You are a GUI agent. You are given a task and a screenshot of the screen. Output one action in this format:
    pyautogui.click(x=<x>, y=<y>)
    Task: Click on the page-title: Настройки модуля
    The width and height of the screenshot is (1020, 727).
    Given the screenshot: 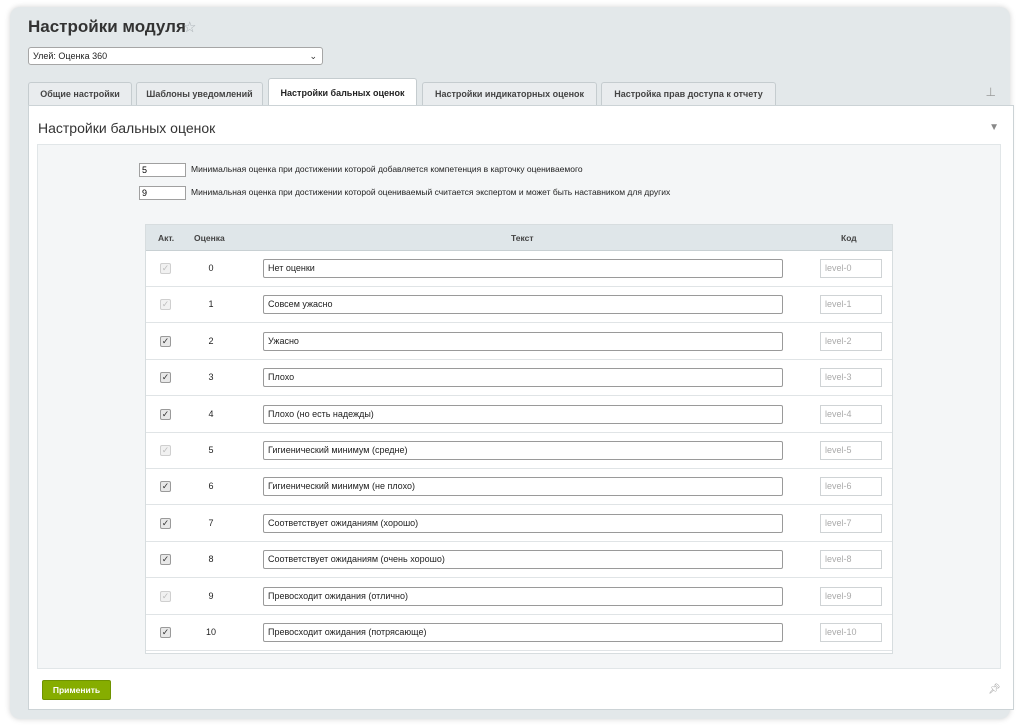 What is the action you would take?
    pyautogui.click(x=107, y=26)
    